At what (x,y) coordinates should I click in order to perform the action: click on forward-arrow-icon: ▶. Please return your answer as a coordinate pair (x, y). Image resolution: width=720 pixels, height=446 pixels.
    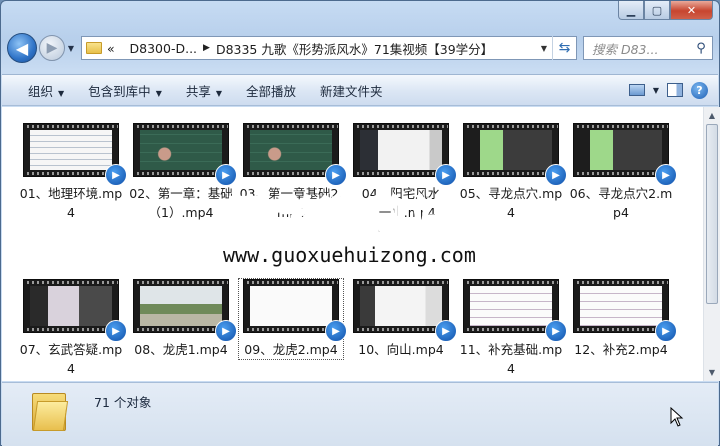
    Looking at the image, I should click on (52, 48).